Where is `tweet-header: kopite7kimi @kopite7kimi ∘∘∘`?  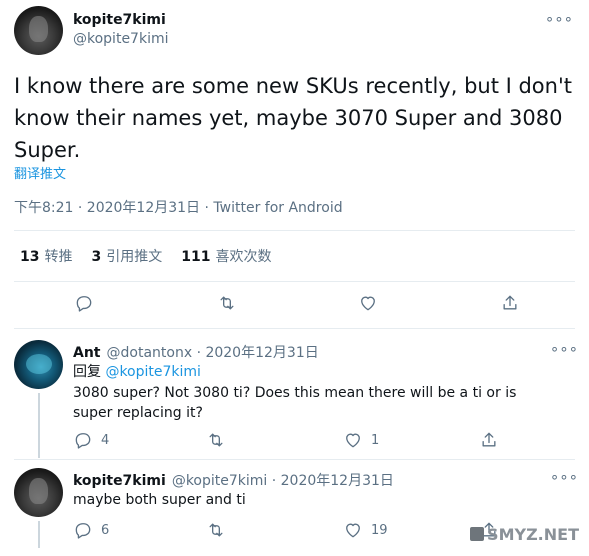
tweet-header: kopite7kimi @kopite7kimi ∘∘∘ is located at coordinates (294, 31).